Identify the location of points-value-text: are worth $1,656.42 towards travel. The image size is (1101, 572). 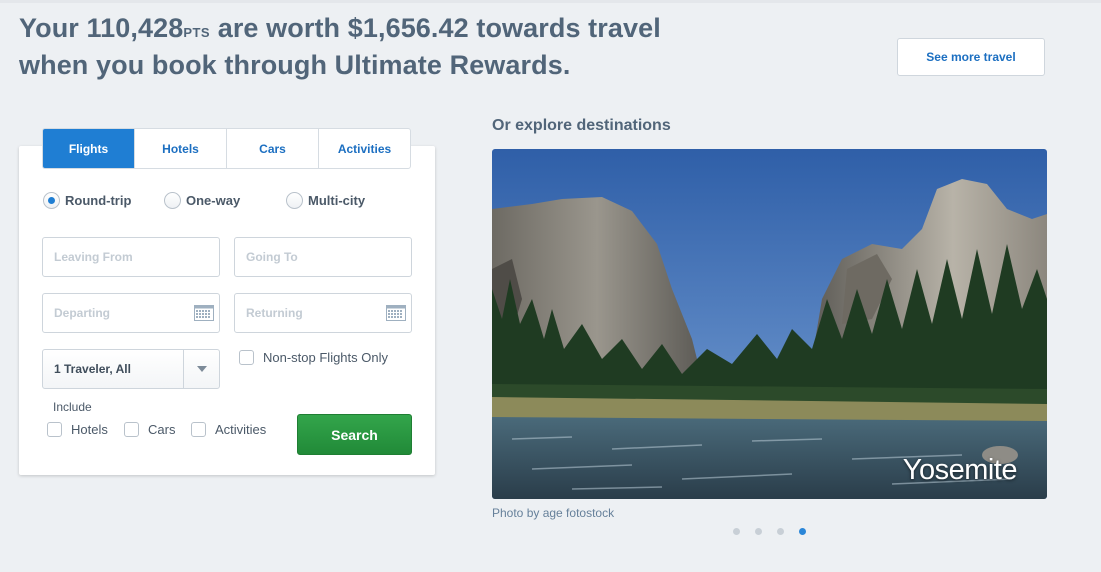
(435, 28).